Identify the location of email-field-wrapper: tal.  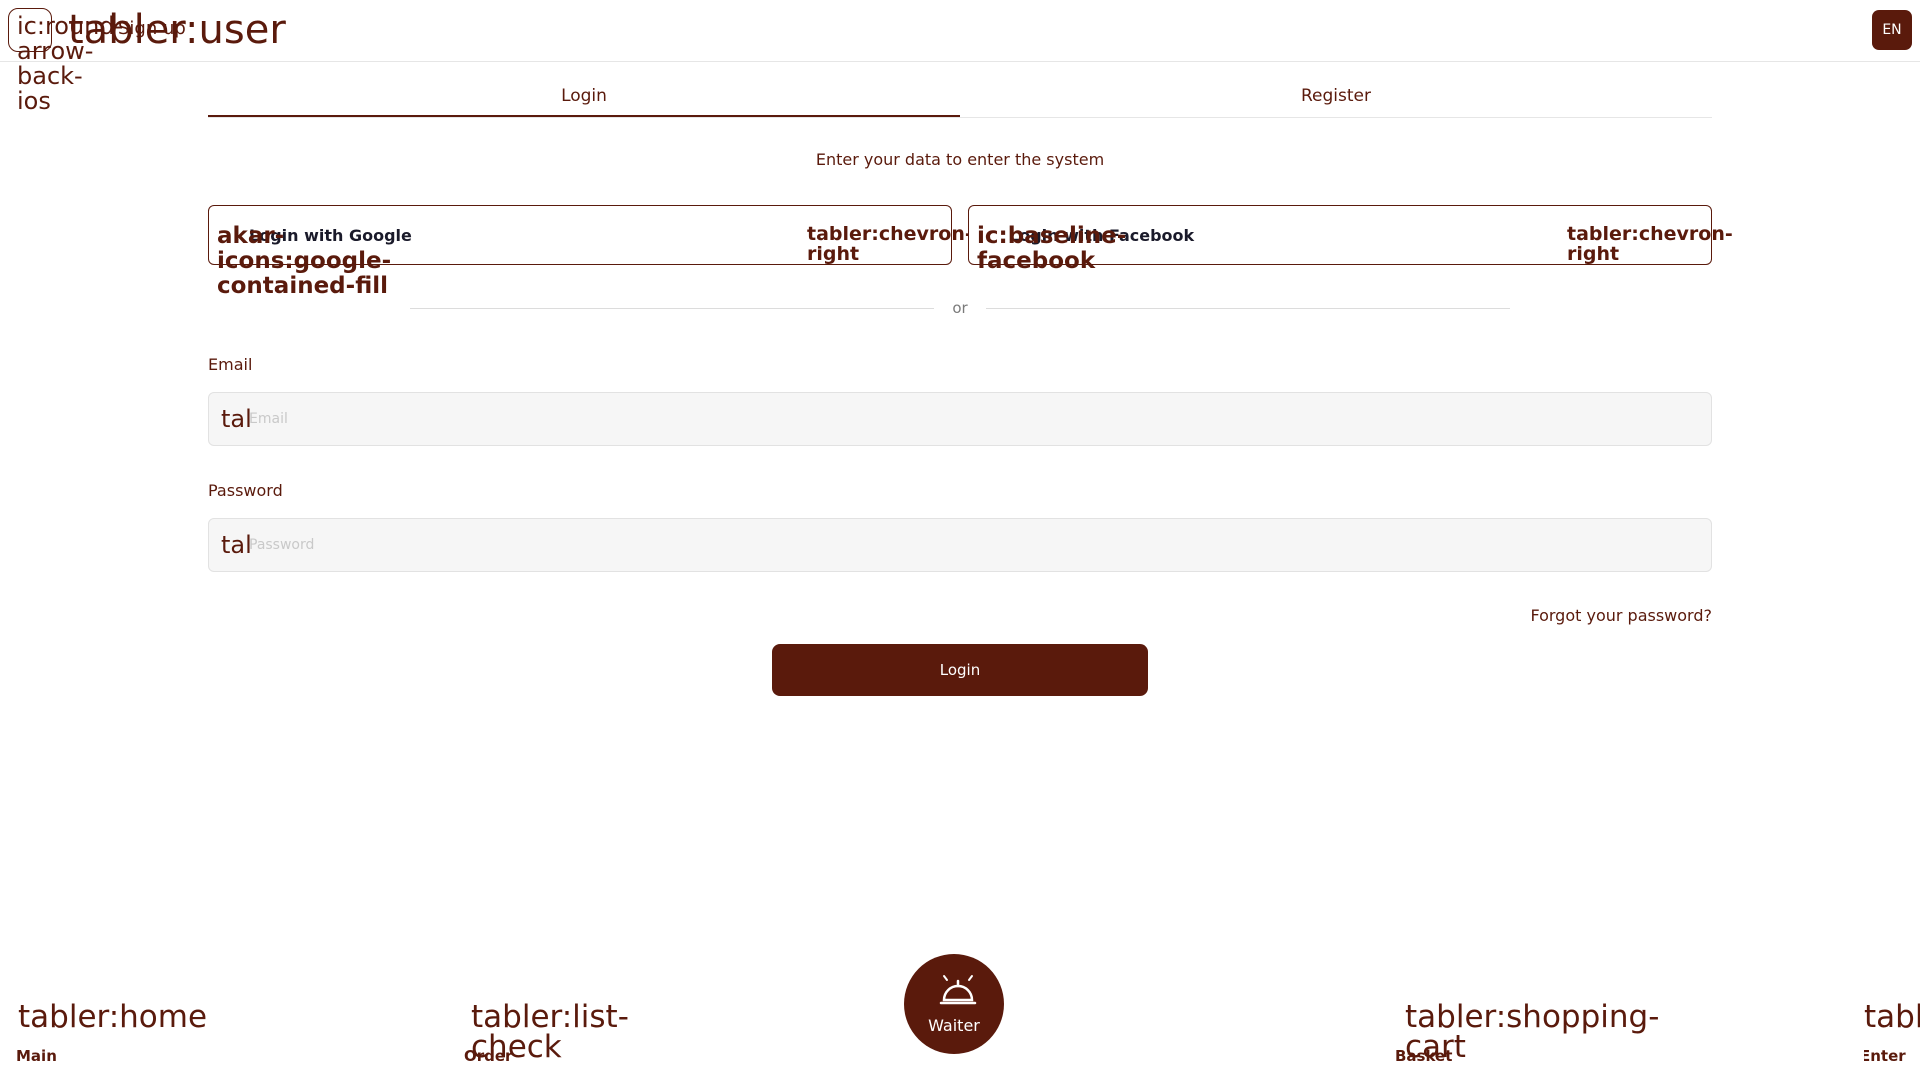
(960, 419).